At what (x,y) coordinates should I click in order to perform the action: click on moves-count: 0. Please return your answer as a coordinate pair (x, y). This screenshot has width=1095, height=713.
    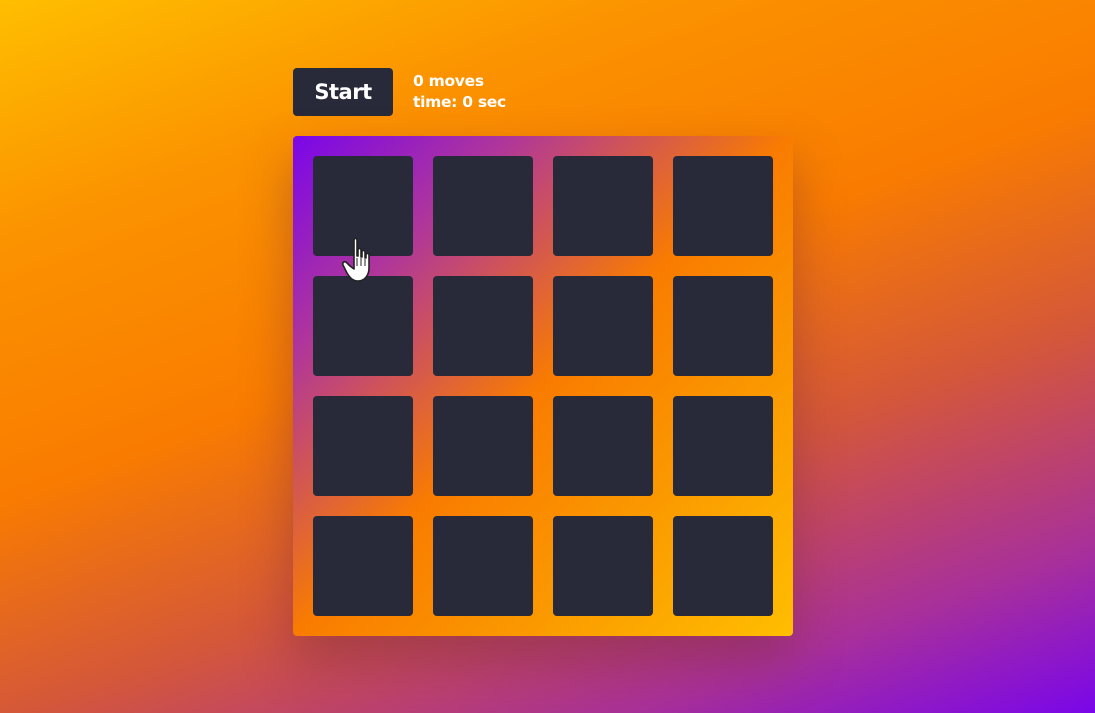
    Looking at the image, I should click on (418, 81).